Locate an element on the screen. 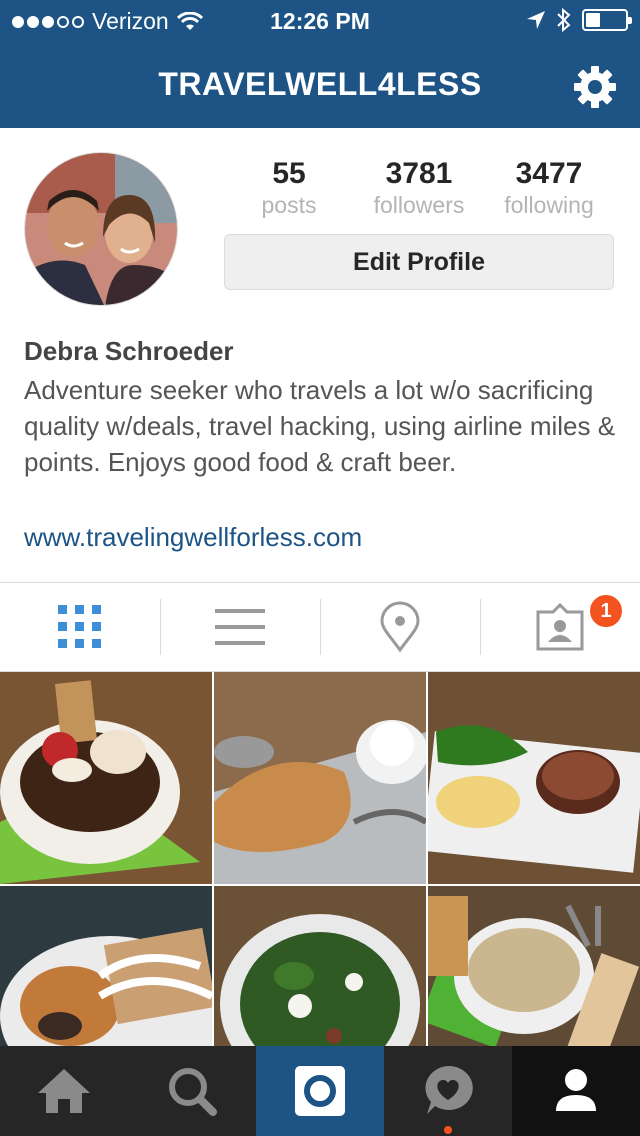 The height and width of the screenshot is (1136, 640). edit-profile-button: Edit Profile is located at coordinates (419, 262).